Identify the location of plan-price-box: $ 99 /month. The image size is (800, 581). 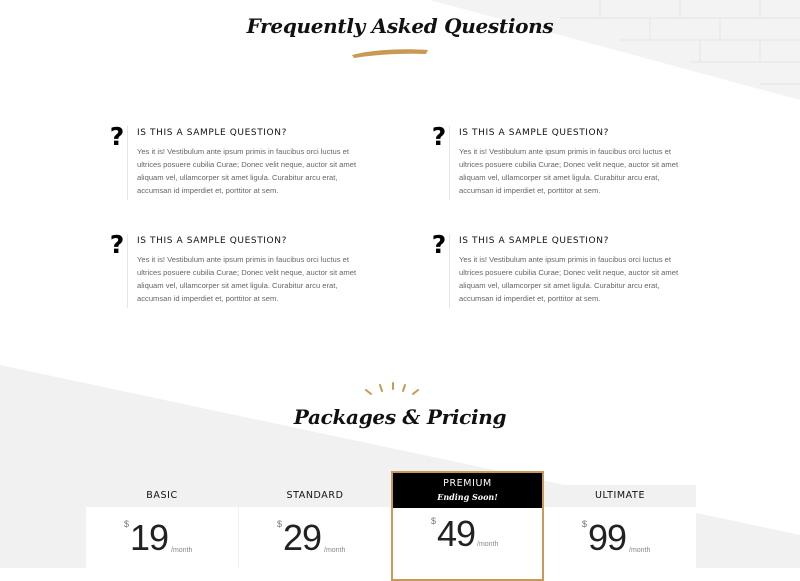
(620, 542).